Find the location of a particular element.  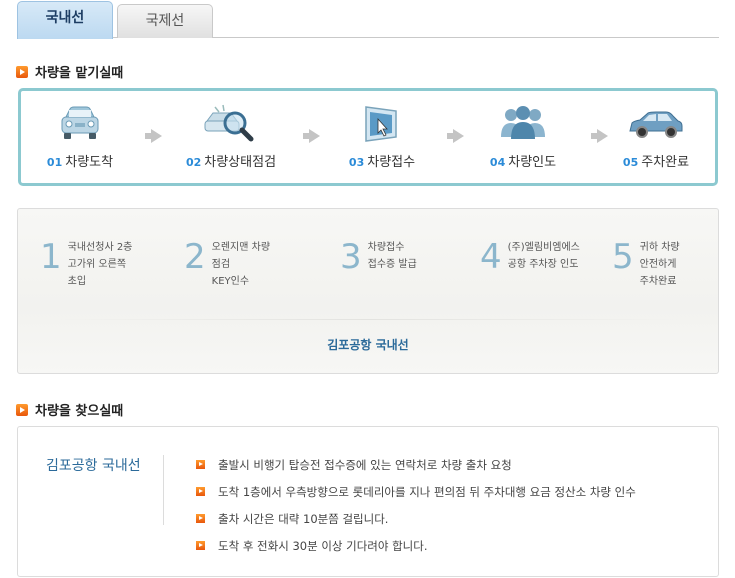

detail-line: 귀하 차량 is located at coordinates (659, 247).